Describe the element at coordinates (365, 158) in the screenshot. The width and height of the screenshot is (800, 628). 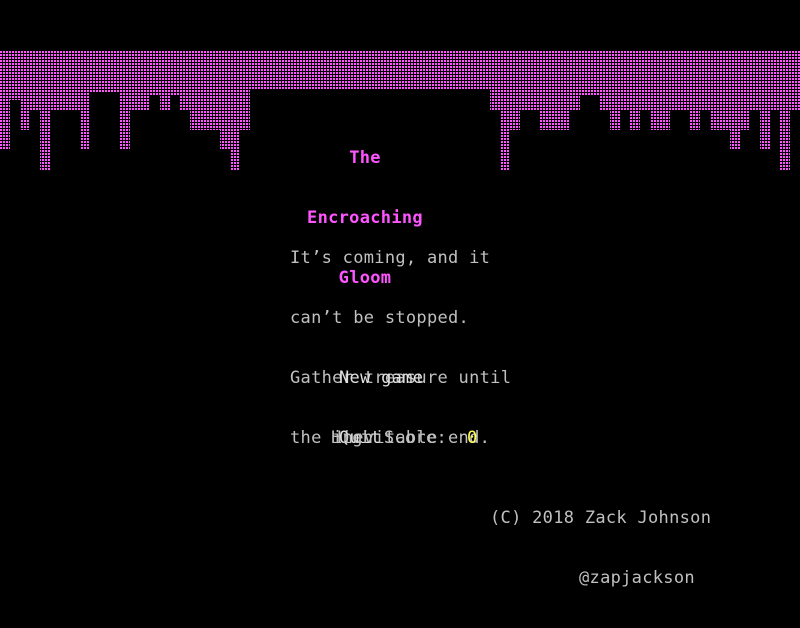
I see `game-title-line: The` at that location.